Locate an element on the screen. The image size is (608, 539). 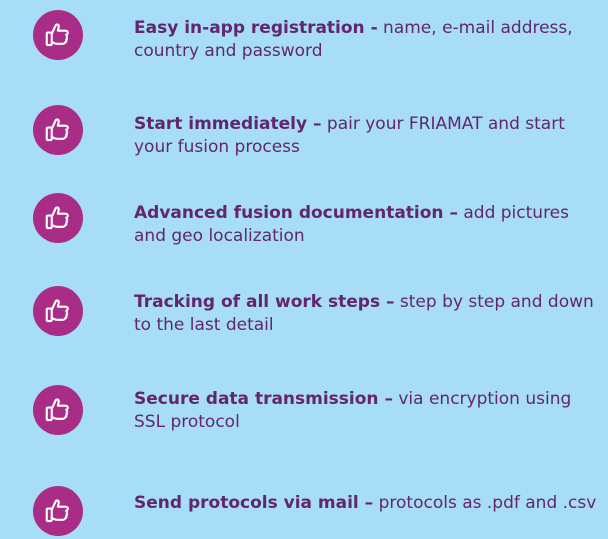
feature-description: protocols as .pdf and .csv is located at coordinates (487, 503).